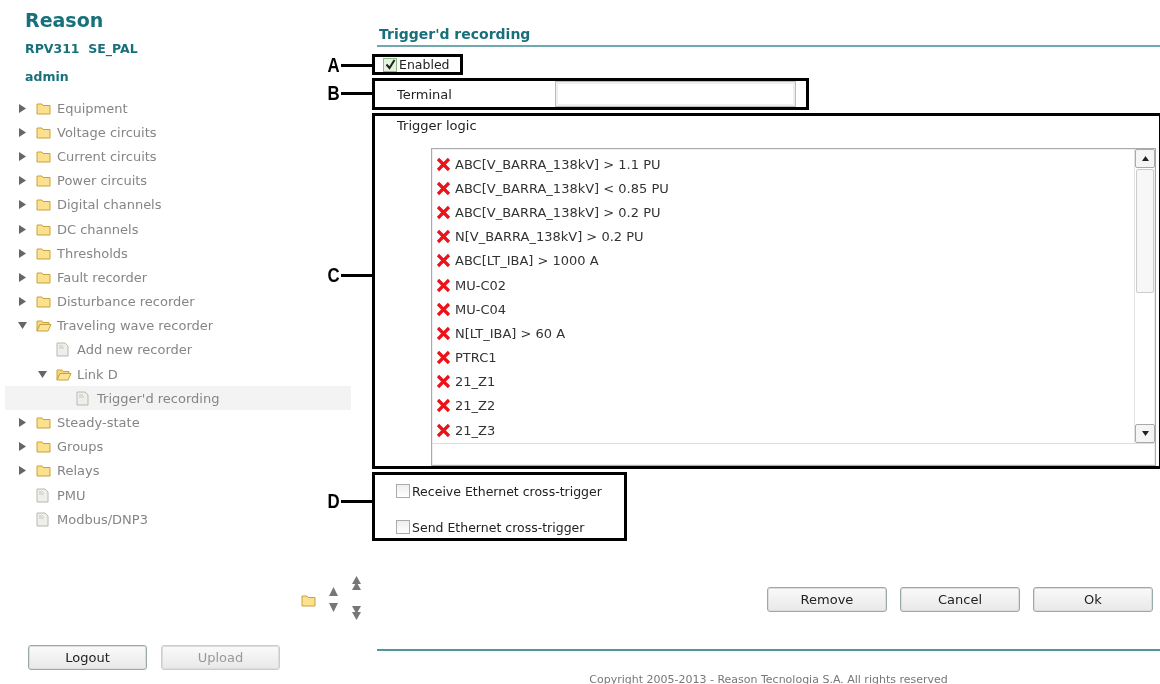  Describe the element at coordinates (783, 236) in the screenshot. I see `trigger-item: N[V_BARRA_138kV] > 0.2 PU` at that location.